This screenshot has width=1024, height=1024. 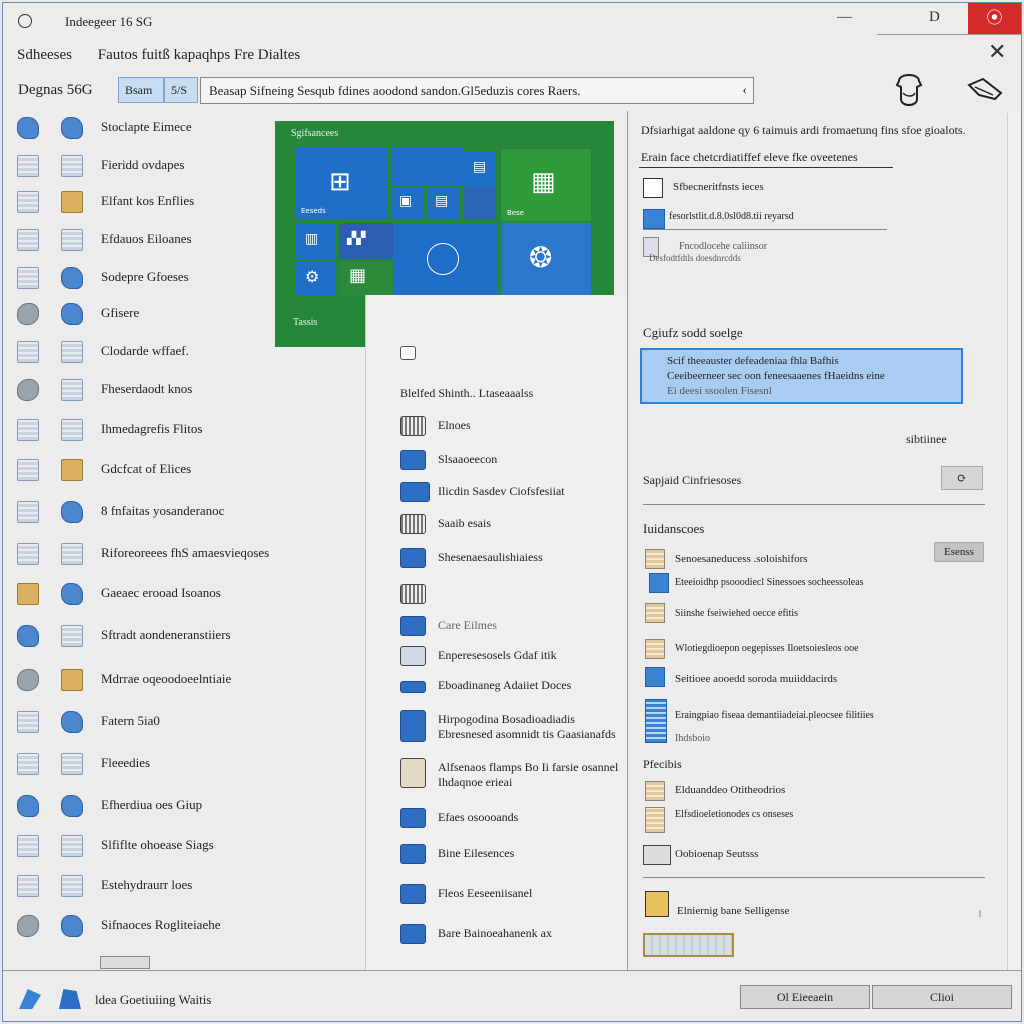 What do you see at coordinates (147, 927) in the screenshot?
I see `nav-item: Sifnaoces Rogliteiaehe` at bounding box center [147, 927].